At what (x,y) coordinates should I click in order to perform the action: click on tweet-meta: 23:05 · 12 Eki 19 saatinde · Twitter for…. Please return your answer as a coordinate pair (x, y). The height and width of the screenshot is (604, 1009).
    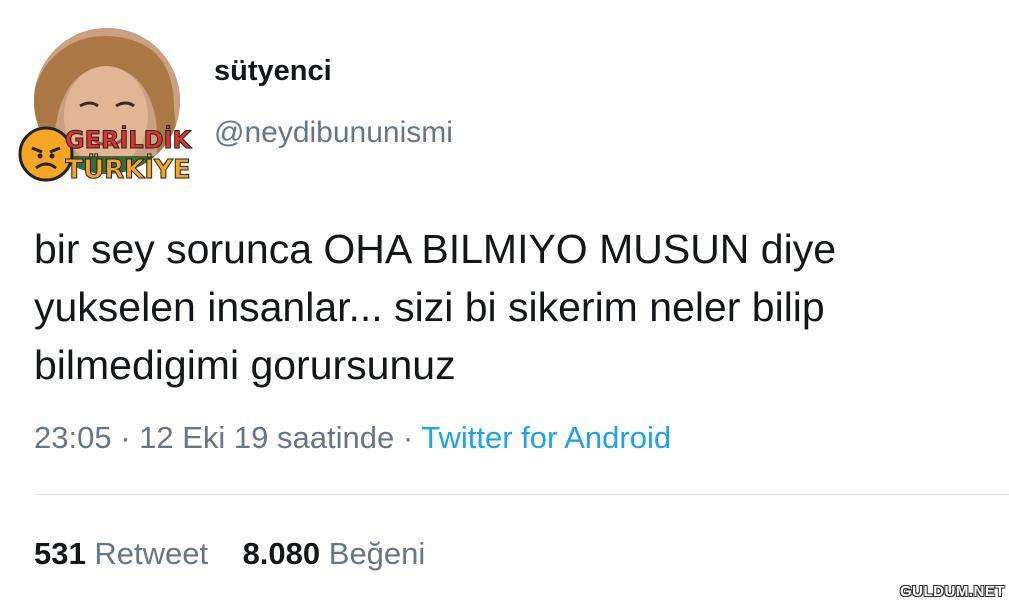
    Looking at the image, I should click on (352, 438).